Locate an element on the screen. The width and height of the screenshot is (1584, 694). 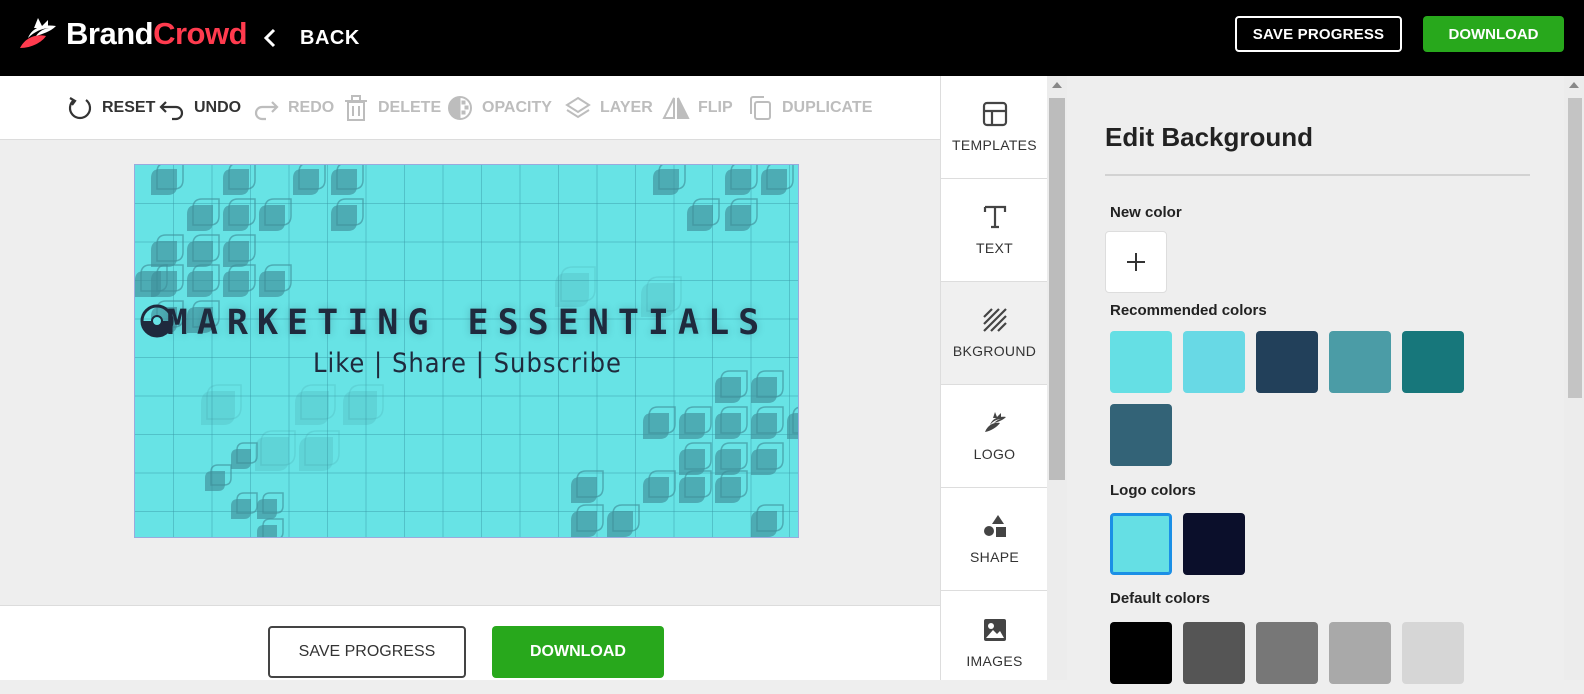
design-title-left: MARKETING is located at coordinates (302, 323).